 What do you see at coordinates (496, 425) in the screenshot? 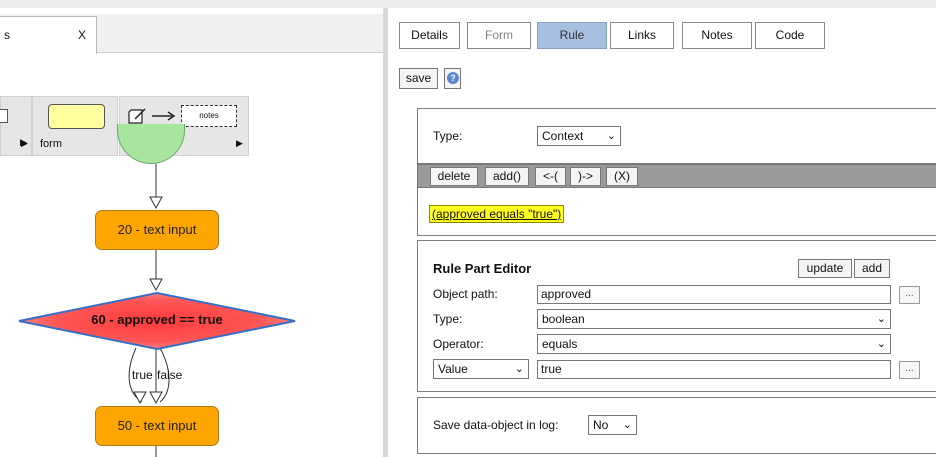
I see `log-label: Save data-object in log:` at bounding box center [496, 425].